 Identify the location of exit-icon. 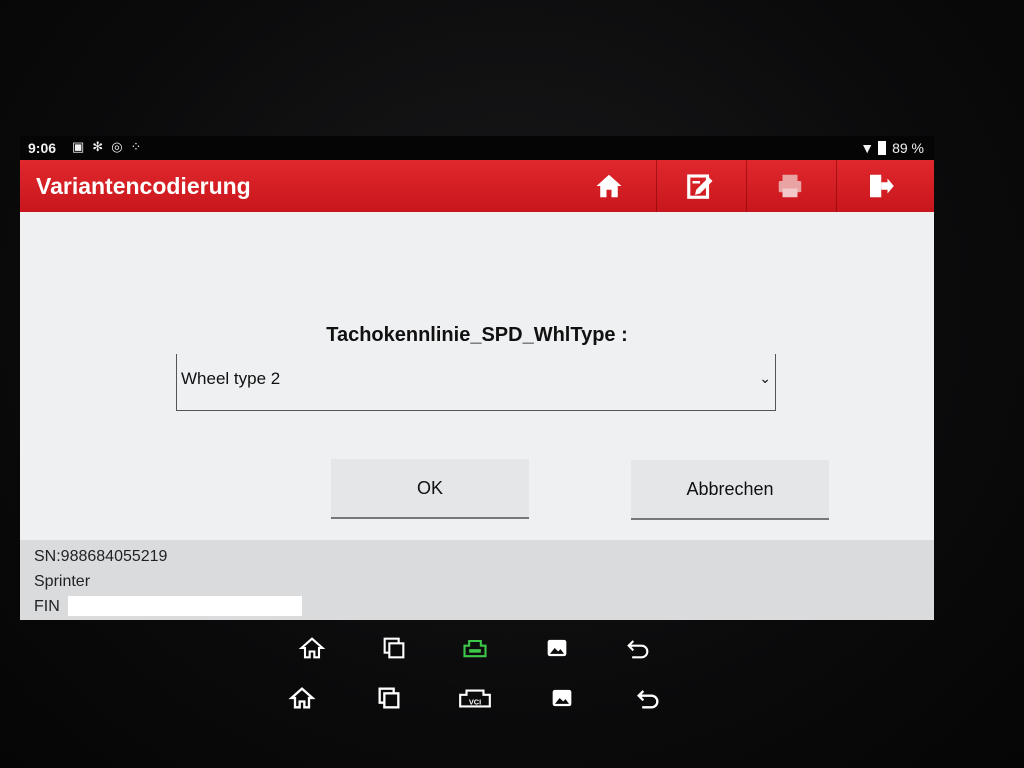
(882, 186).